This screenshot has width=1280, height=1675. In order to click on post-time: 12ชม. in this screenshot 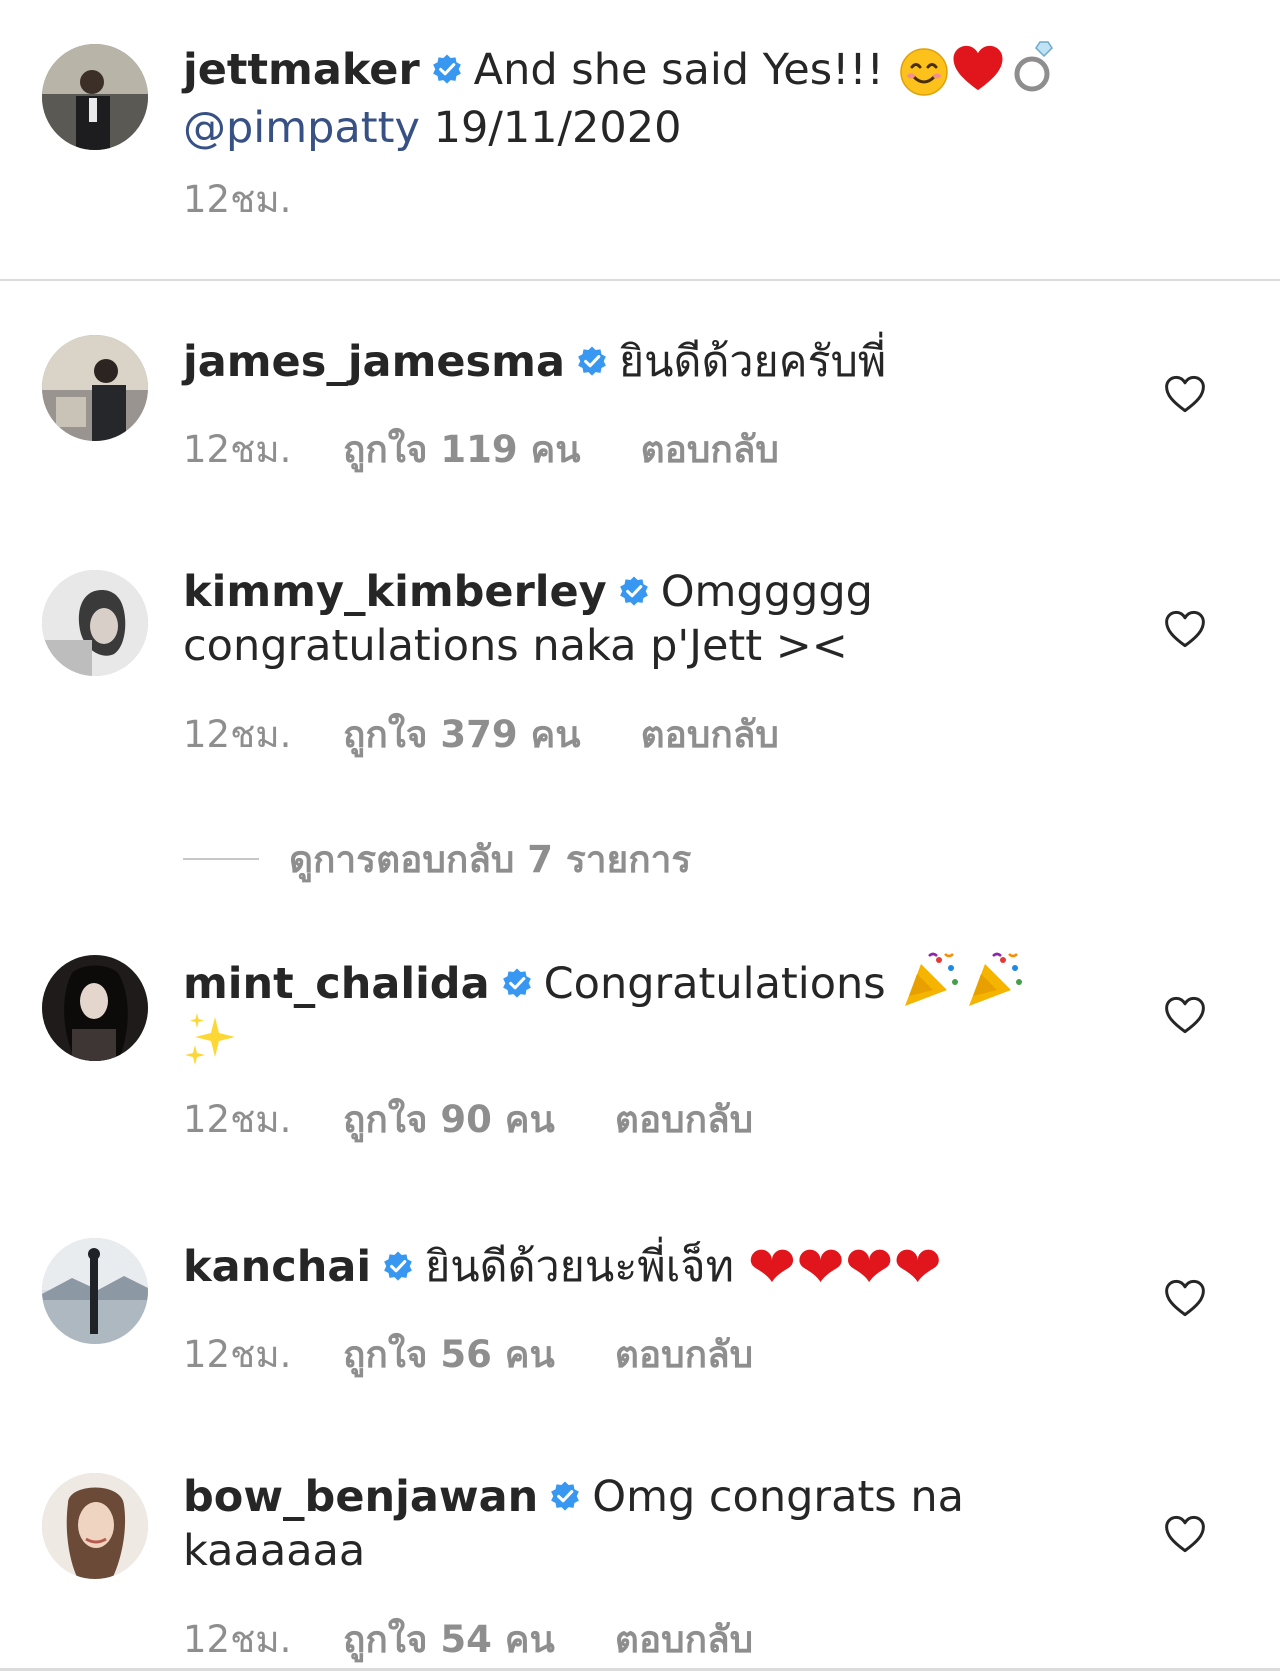, I will do `click(237, 199)`.